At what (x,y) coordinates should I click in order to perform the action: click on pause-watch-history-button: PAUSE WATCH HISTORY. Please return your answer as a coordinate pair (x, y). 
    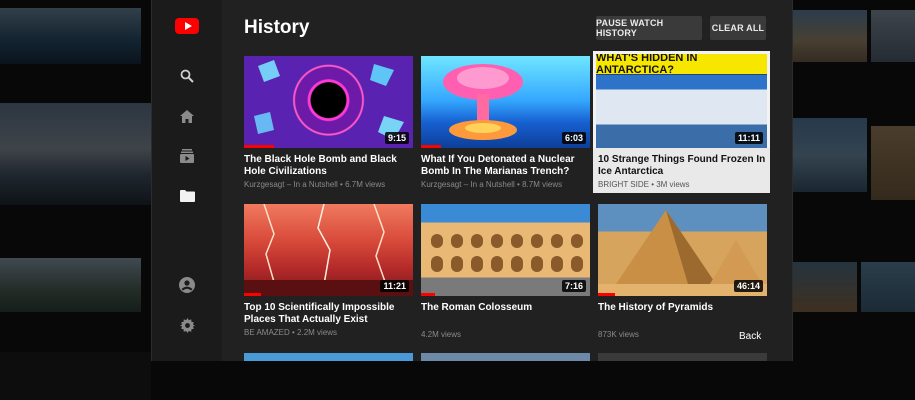
    Looking at the image, I should click on (649, 28).